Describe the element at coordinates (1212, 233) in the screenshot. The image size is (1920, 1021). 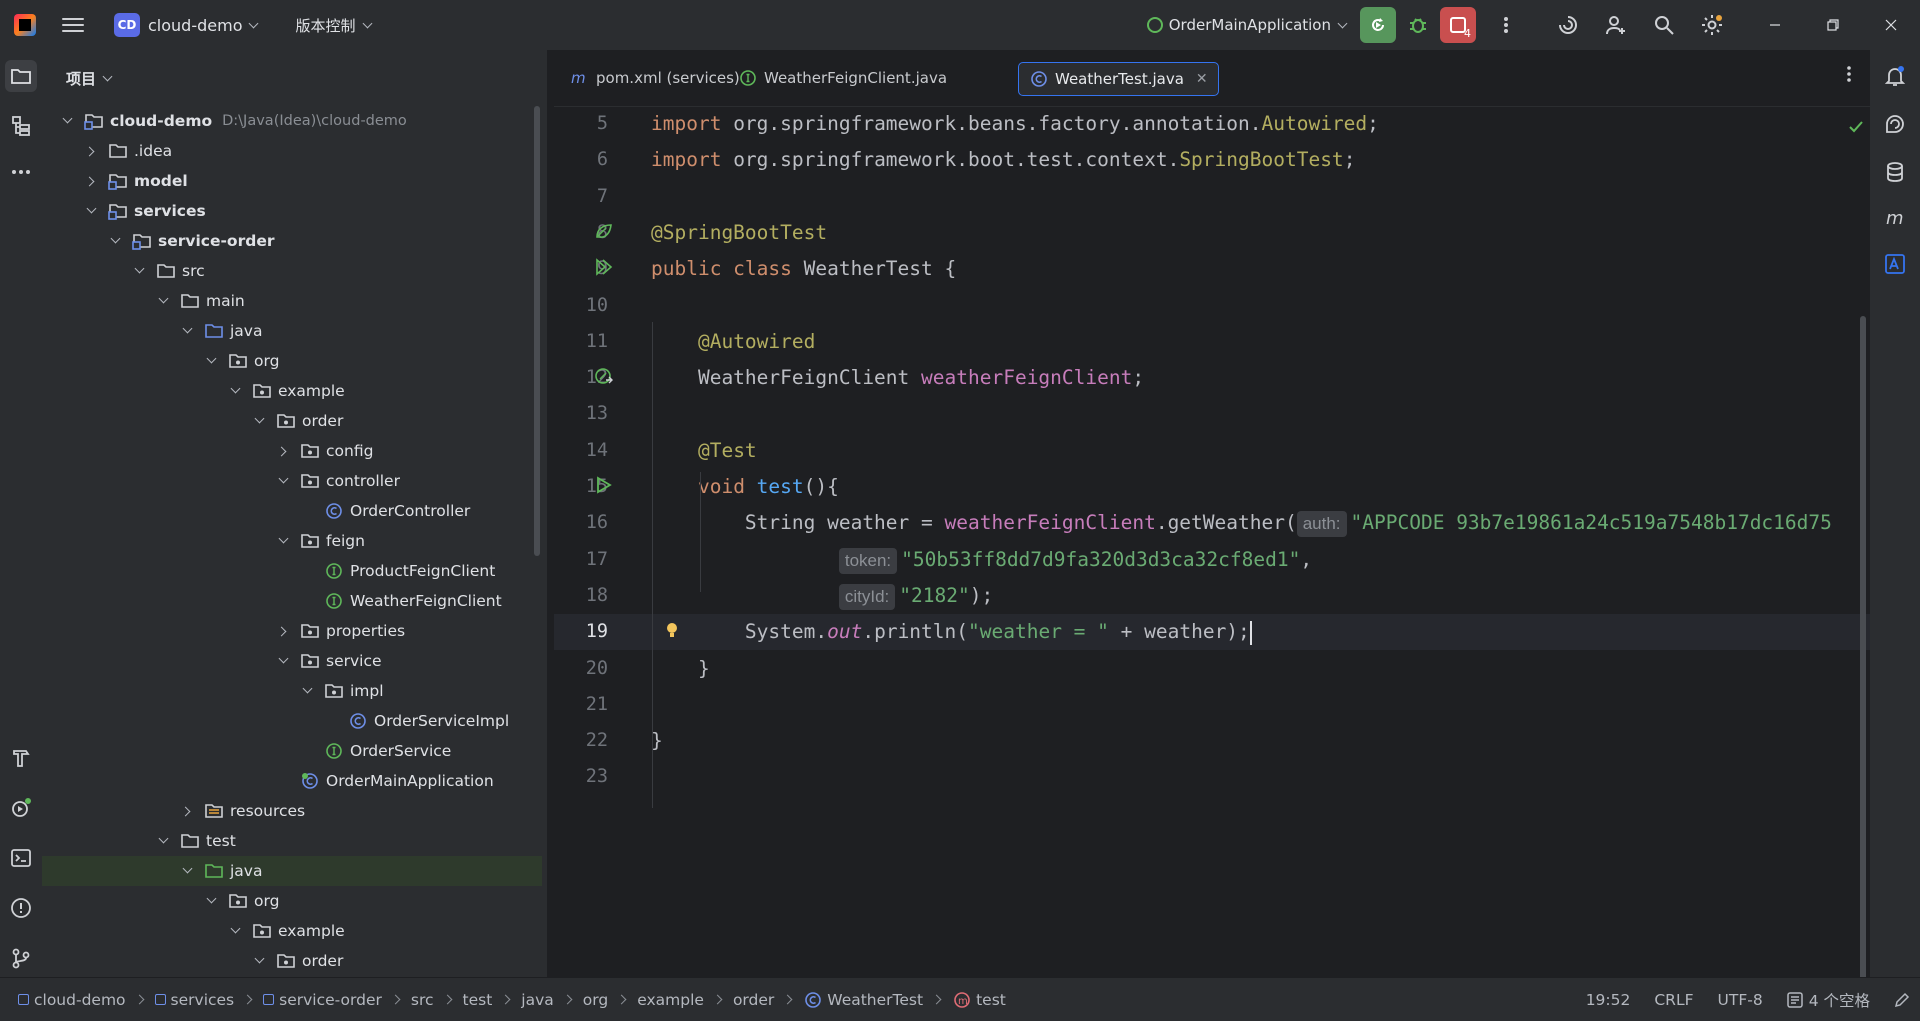
I see `code-line: 8@SpringBootTest` at that location.